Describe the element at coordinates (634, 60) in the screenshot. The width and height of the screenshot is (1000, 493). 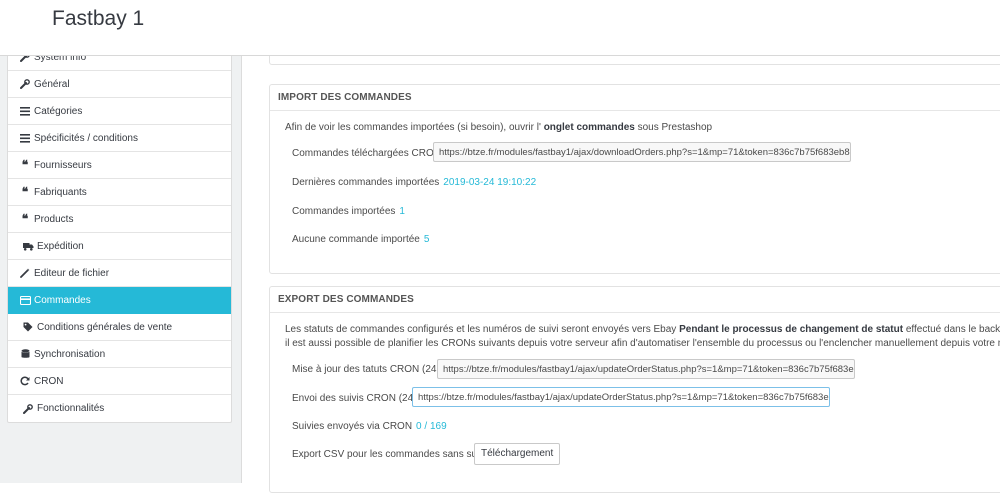
I see `previous-panel` at that location.